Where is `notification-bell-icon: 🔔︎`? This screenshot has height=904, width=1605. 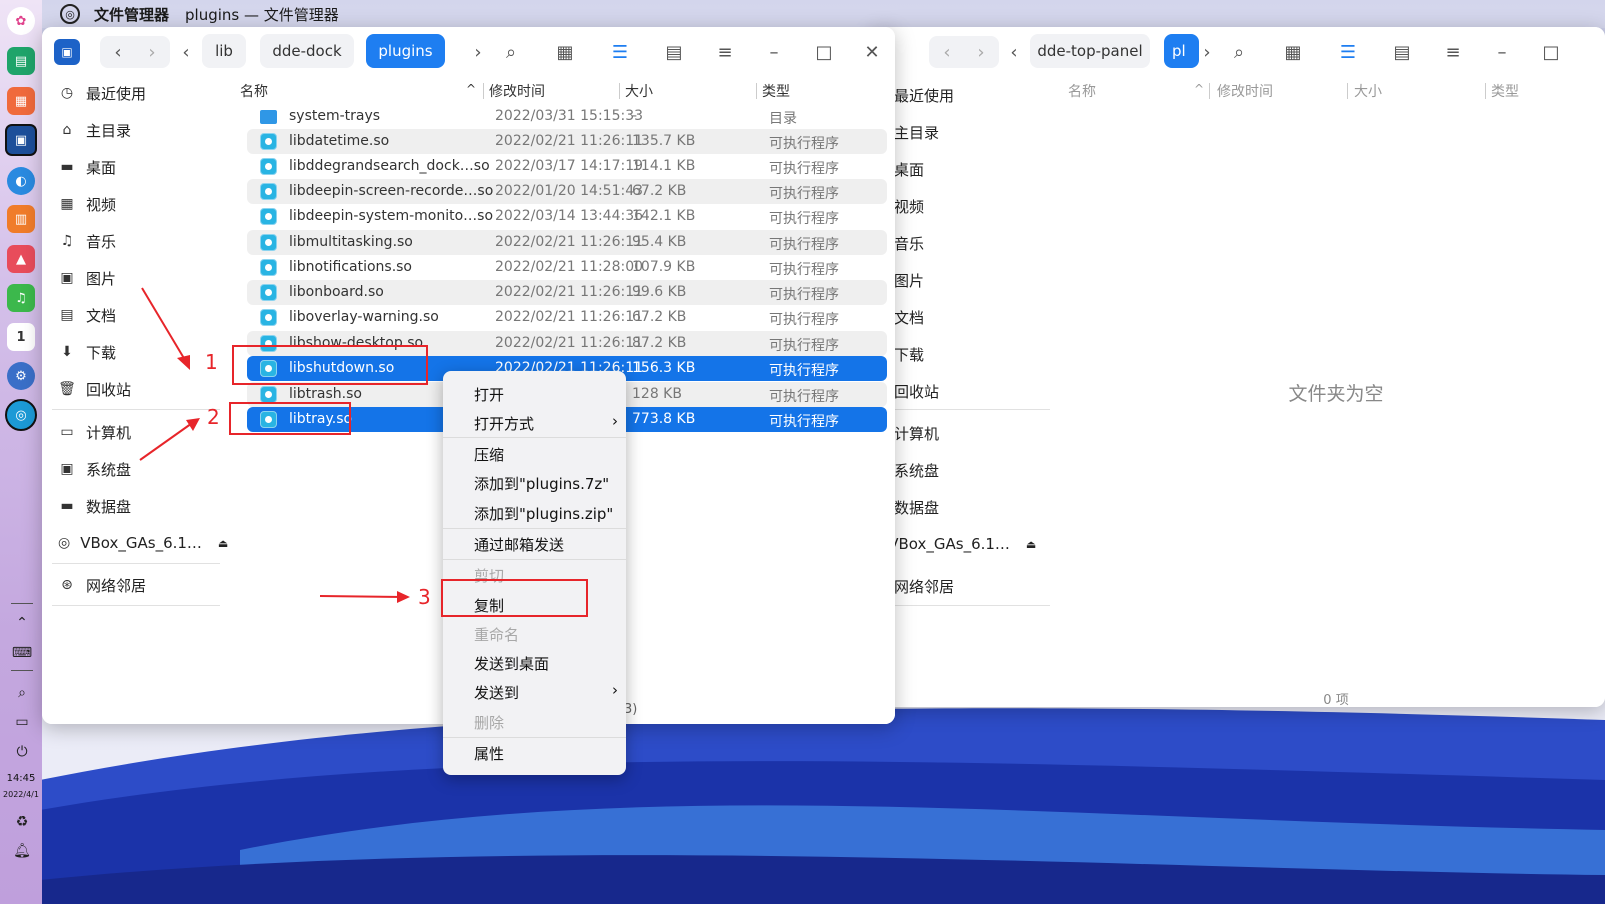 notification-bell-icon: 🔔︎ is located at coordinates (22, 851).